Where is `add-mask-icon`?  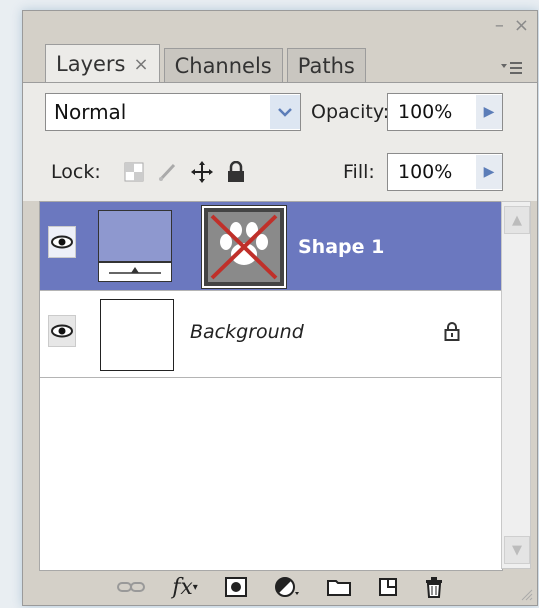
add-mask-icon is located at coordinates (235, 587).